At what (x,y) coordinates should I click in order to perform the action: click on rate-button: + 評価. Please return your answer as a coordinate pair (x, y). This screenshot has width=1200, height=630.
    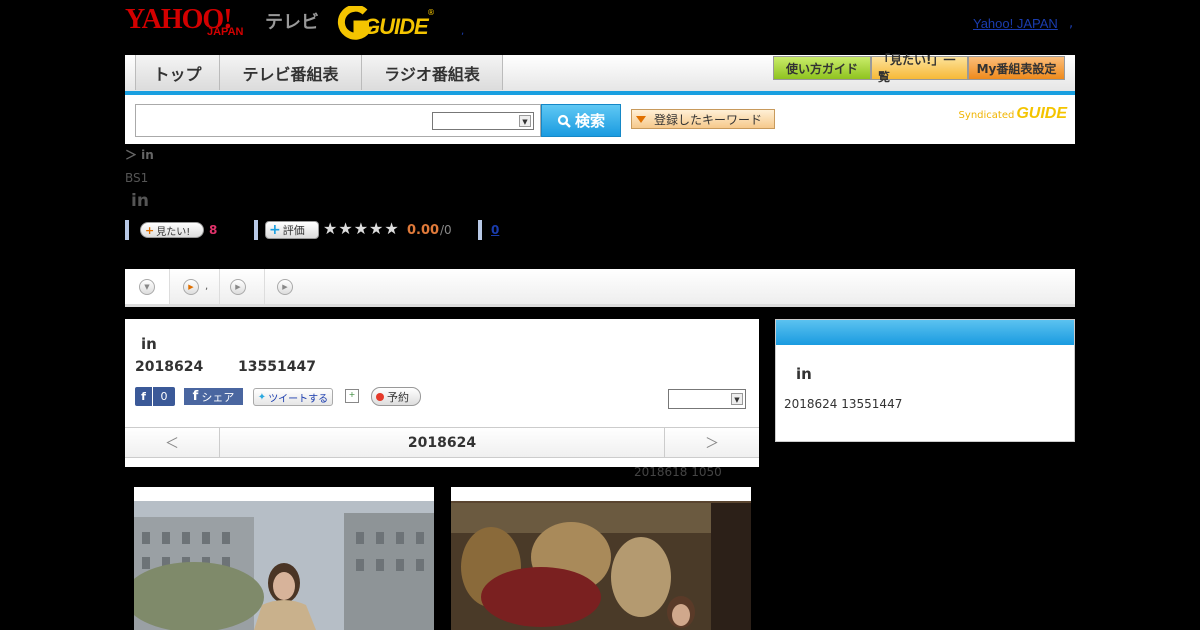
    Looking at the image, I should click on (292, 230).